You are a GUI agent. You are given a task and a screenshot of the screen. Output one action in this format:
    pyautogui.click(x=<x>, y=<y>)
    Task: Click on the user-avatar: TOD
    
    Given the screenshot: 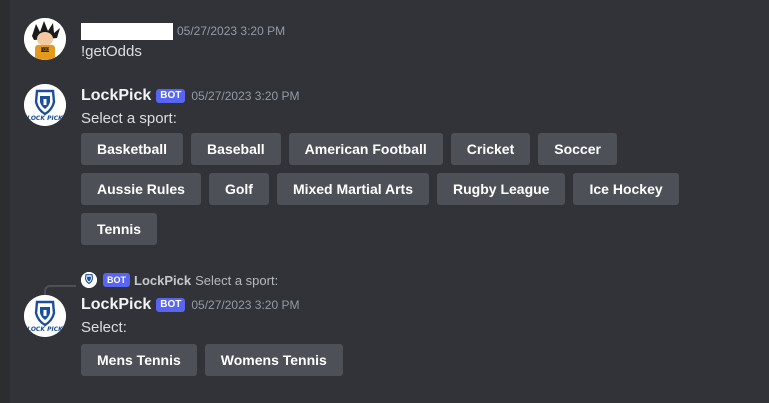 What is the action you would take?
    pyautogui.click(x=45, y=39)
    